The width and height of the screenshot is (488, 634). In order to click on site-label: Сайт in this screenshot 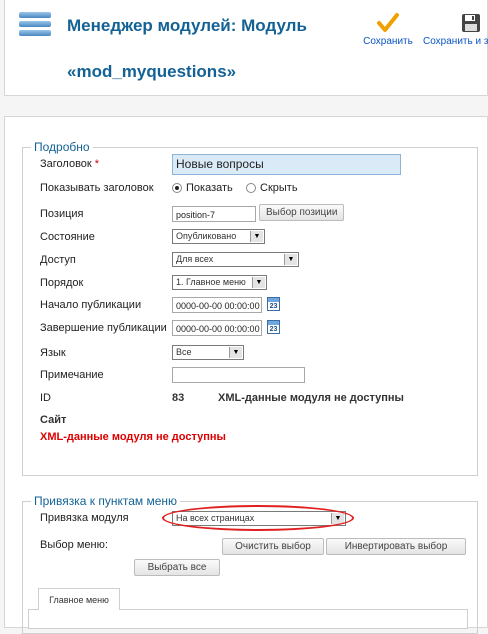, I will do `click(53, 420)`.